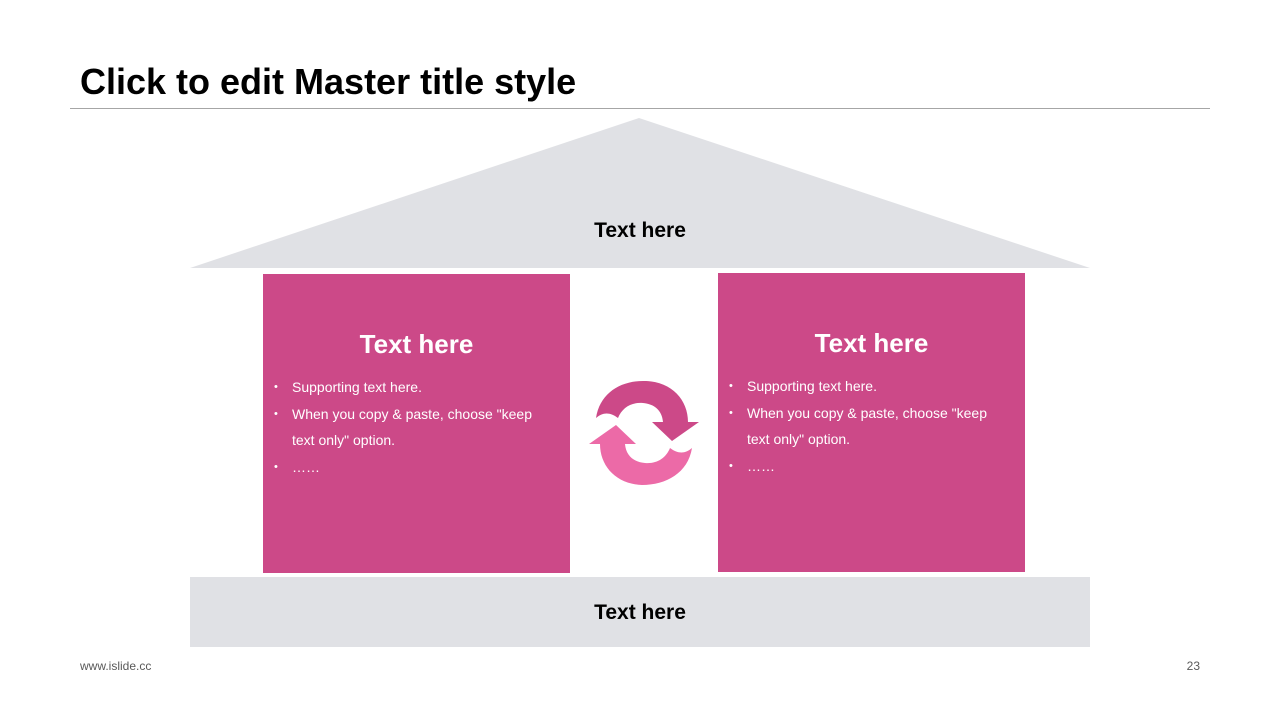 This screenshot has height=720, width=1280. What do you see at coordinates (871, 343) in the screenshot?
I see `right-pillar-title: Text here` at bounding box center [871, 343].